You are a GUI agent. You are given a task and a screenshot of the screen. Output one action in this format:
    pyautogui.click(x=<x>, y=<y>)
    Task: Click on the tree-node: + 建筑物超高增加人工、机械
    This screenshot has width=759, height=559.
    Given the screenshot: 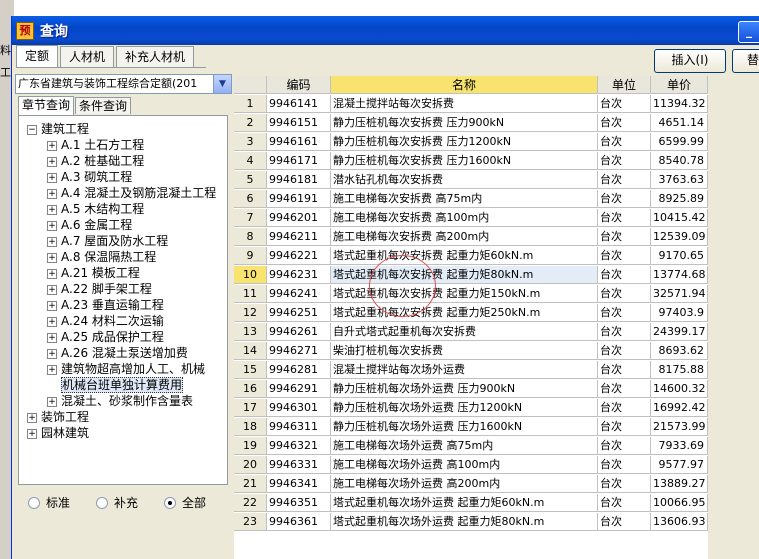 What is the action you would take?
    pyautogui.click(x=126, y=369)
    